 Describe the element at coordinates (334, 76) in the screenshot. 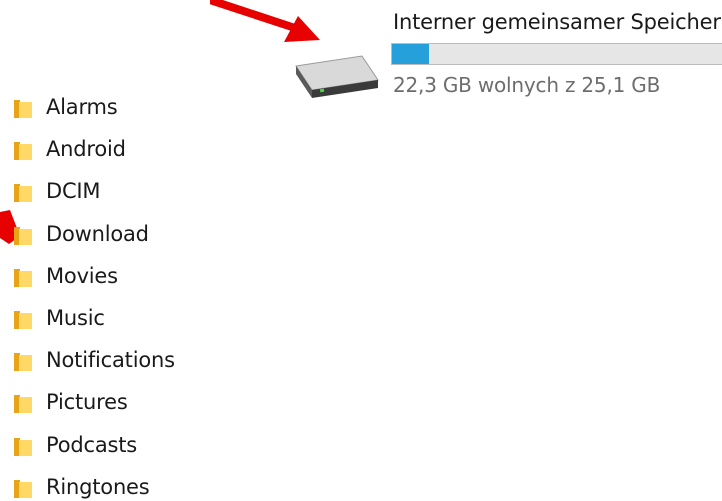

I see `hard-drive-icon` at that location.